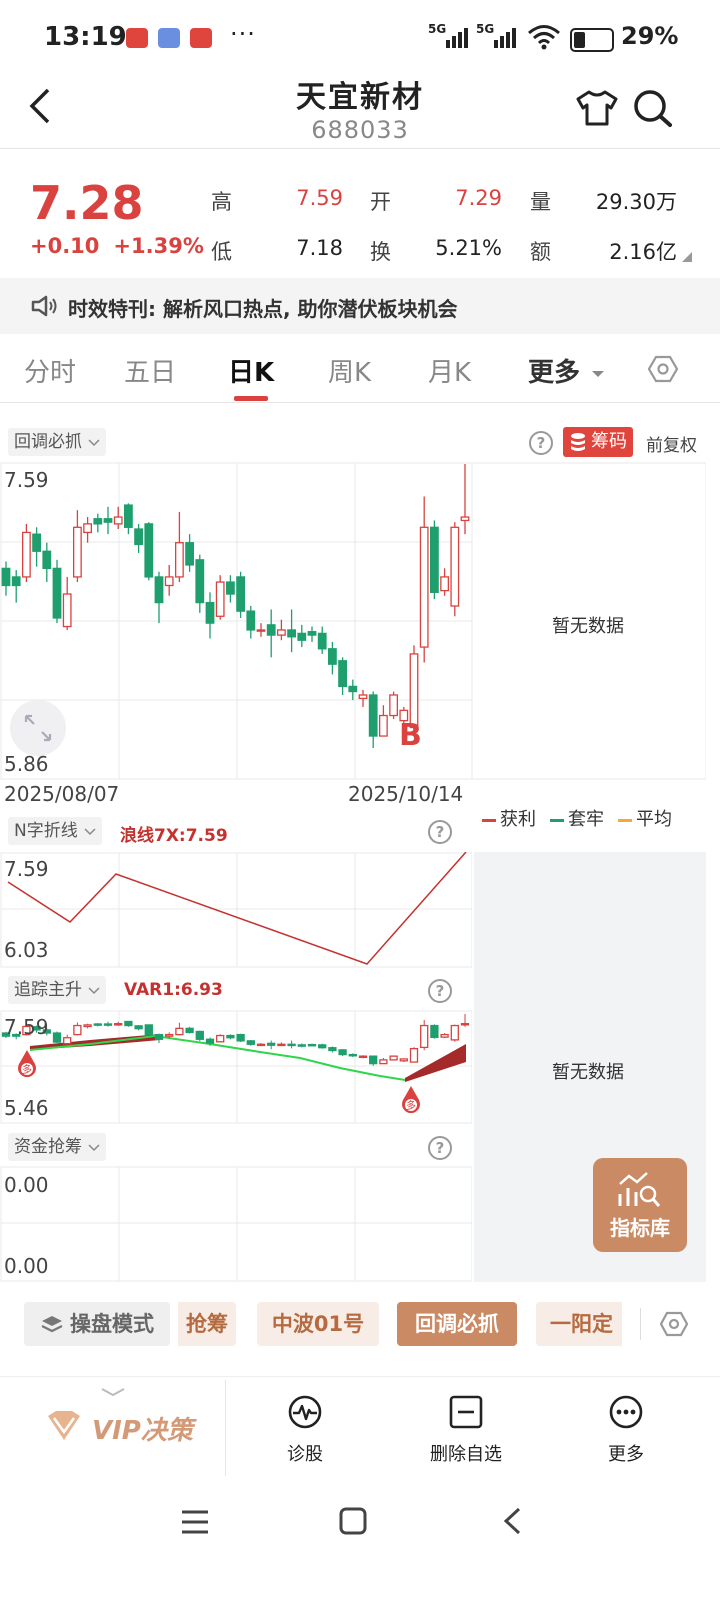 Image resolution: width=720 pixels, height=1600 pixels. What do you see at coordinates (207, 1324) in the screenshot?
I see `strategy-chip: 抢筹` at bounding box center [207, 1324].